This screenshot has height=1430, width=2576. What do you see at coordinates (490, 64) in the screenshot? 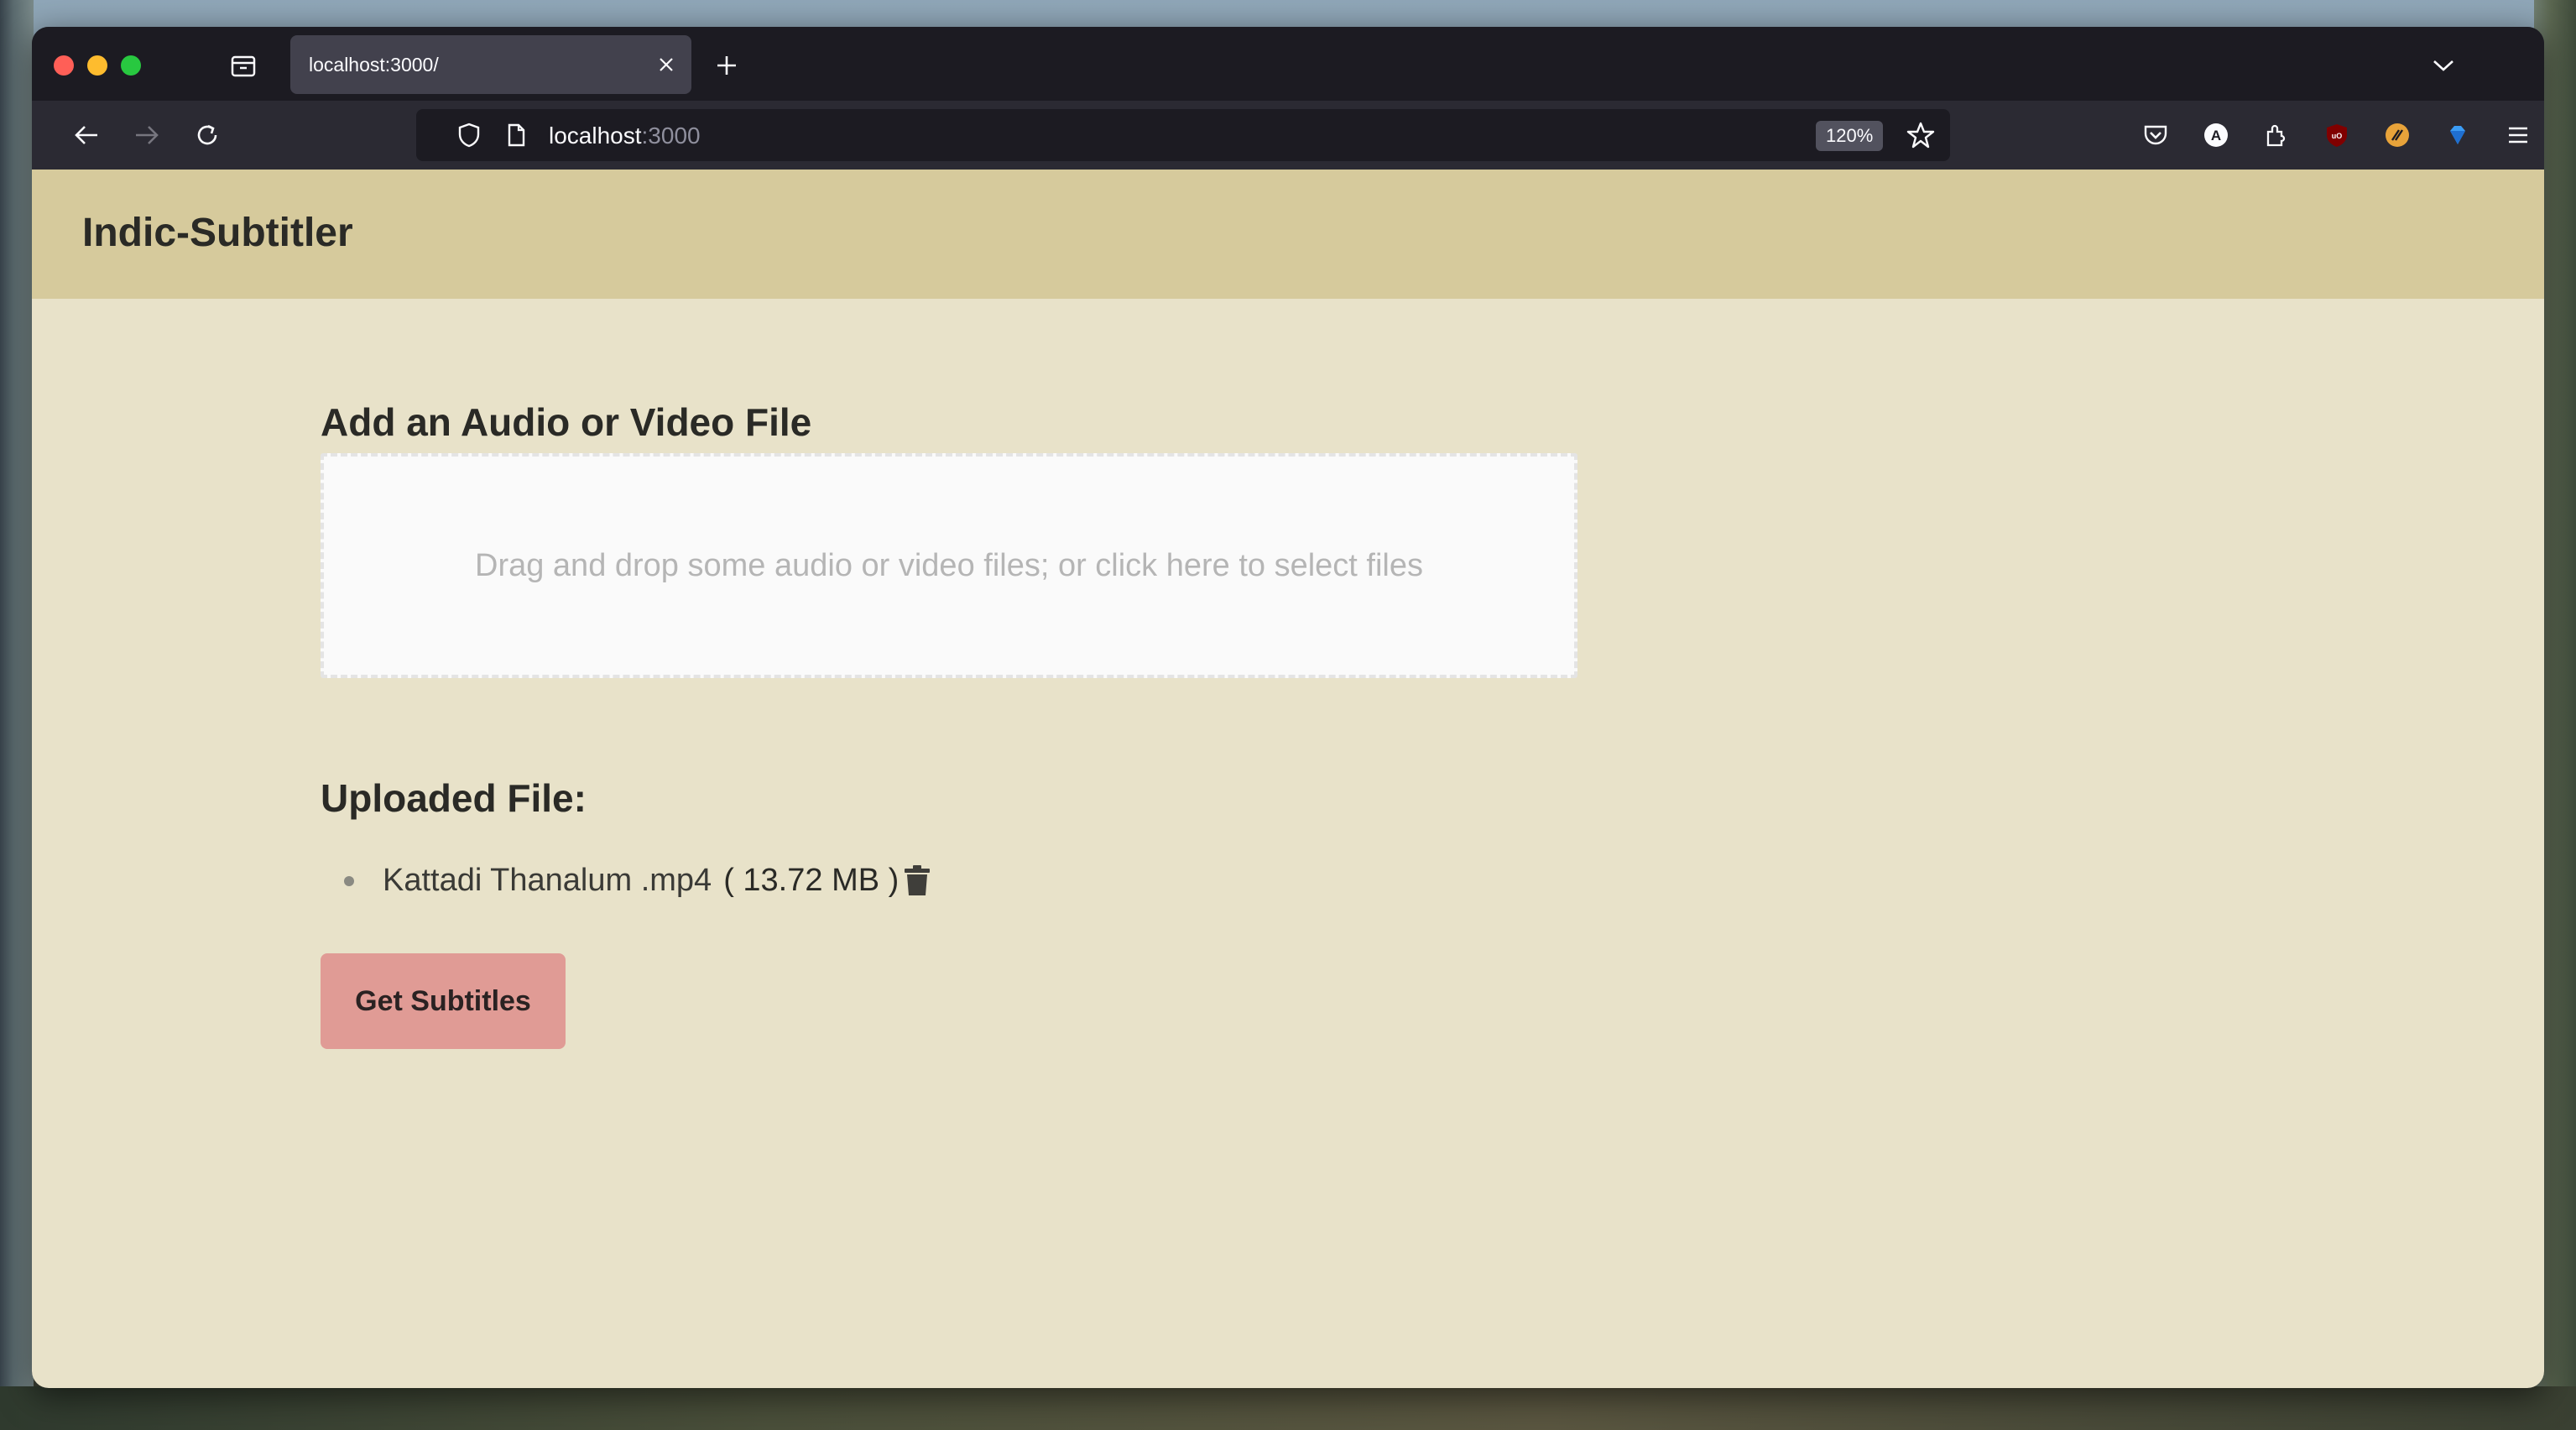
I see `tab-active: localhost:3000/` at bounding box center [490, 64].